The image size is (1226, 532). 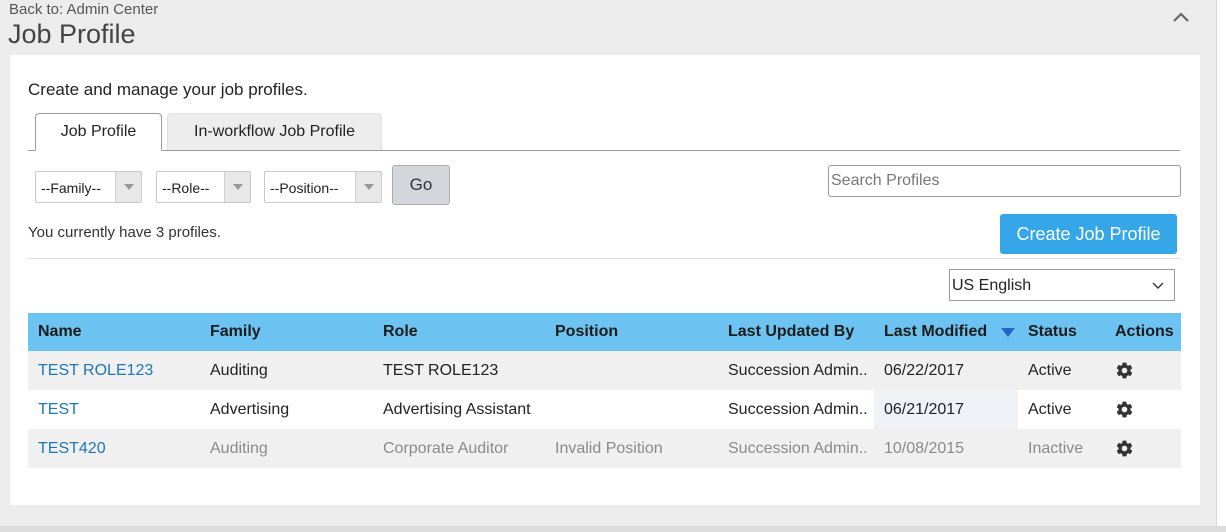 I want to click on create-job-profile-button: Create Job Profile, so click(x=1088, y=234).